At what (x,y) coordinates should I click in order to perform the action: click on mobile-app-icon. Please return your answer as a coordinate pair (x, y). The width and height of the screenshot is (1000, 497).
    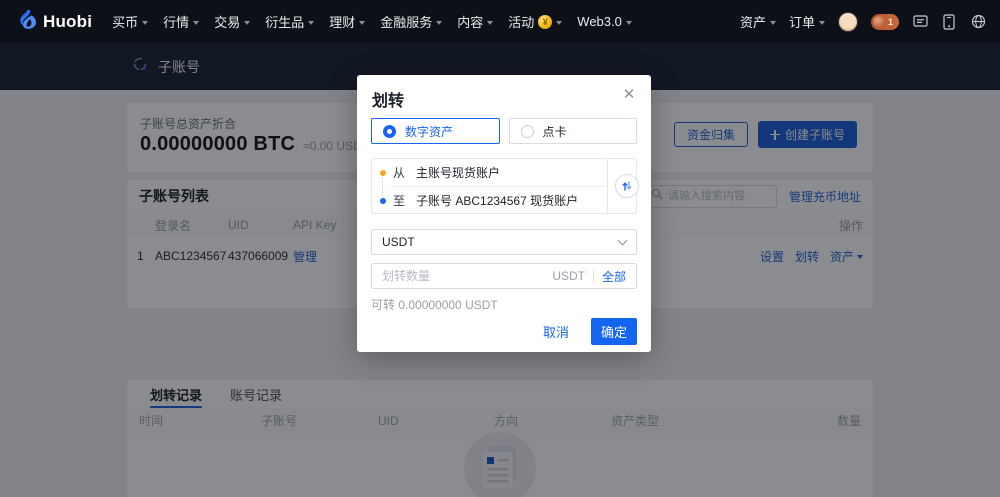
    Looking at the image, I should click on (949, 21).